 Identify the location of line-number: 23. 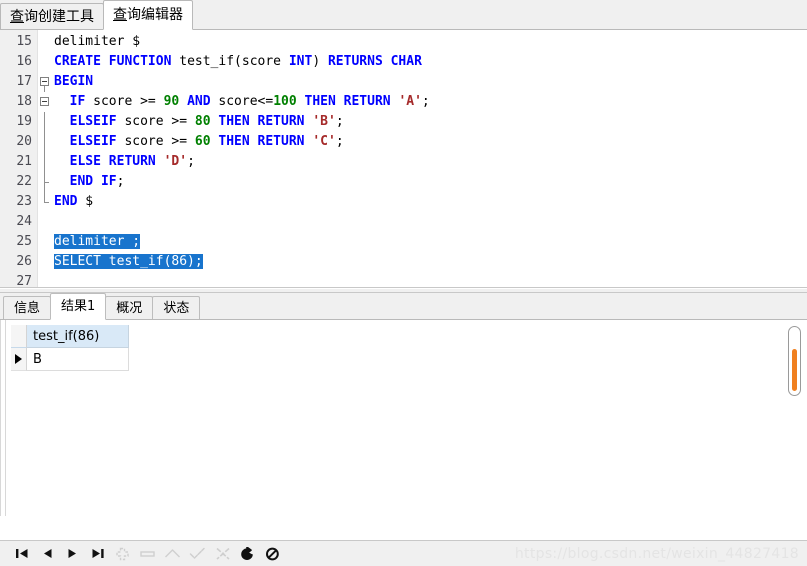
(24, 201).